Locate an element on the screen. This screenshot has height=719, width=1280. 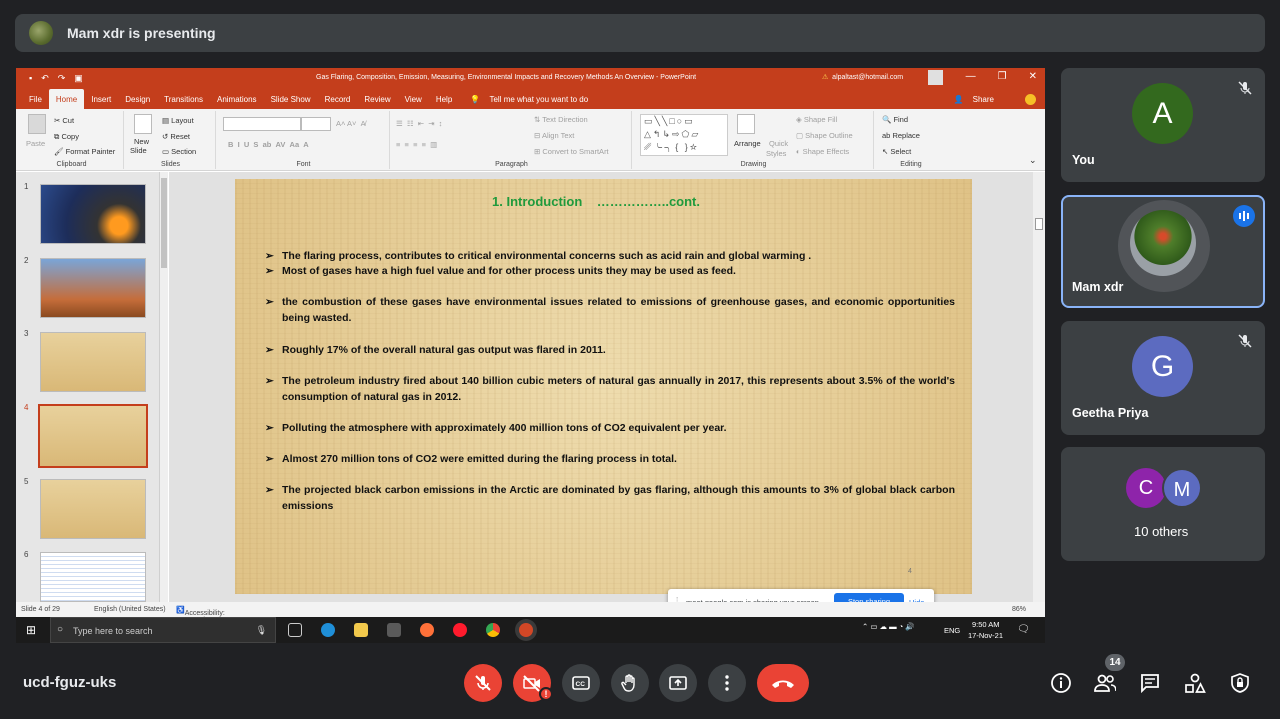
raise-hand-button is located at coordinates (630, 683).